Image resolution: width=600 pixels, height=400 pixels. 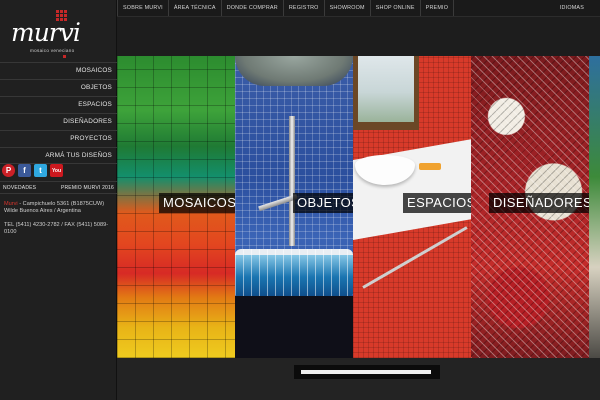 I want to click on tile-mosaicos: MOSAICOS, so click(x=176, y=207).